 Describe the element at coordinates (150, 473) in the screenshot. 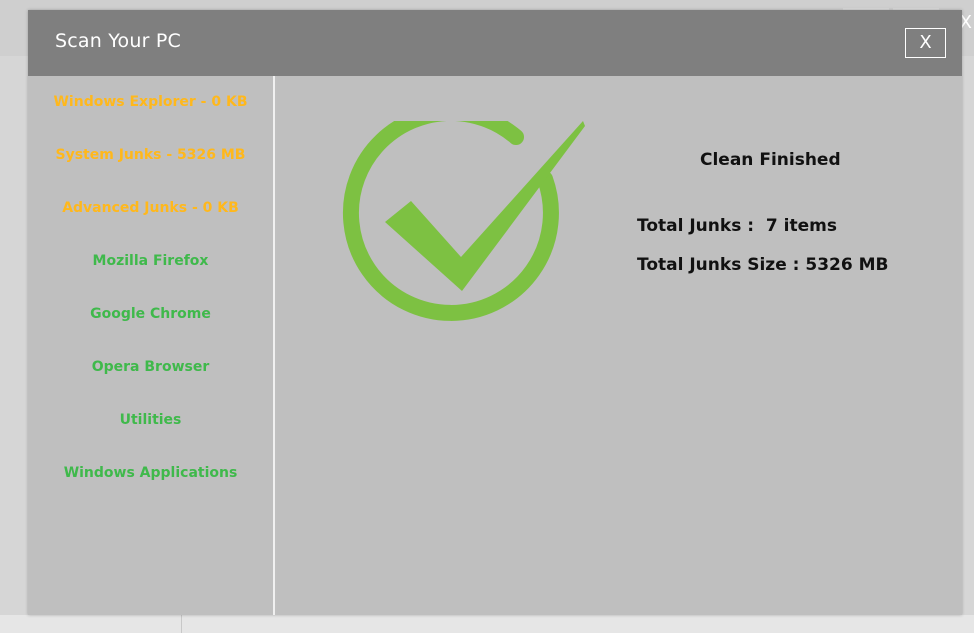

I see `sidebar-item-windows-applications: Windows Applications` at that location.